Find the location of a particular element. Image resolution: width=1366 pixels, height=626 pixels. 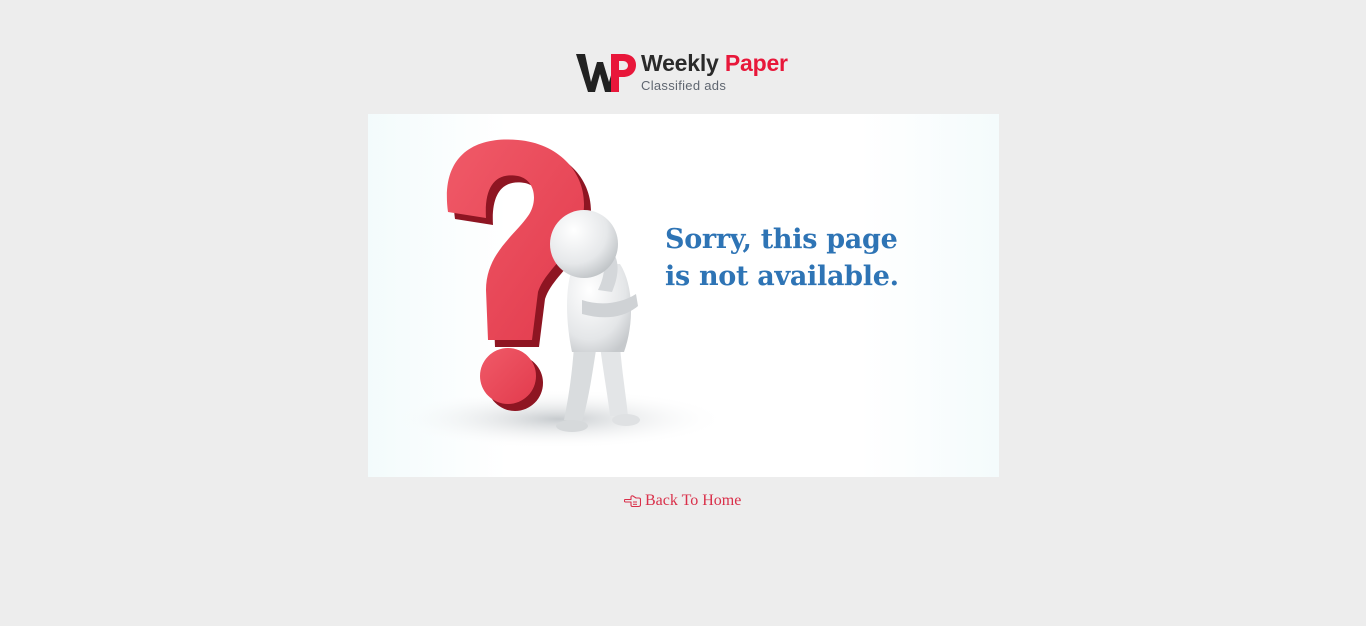

error-message: Sorry, this page is not available. is located at coordinates (782, 258).